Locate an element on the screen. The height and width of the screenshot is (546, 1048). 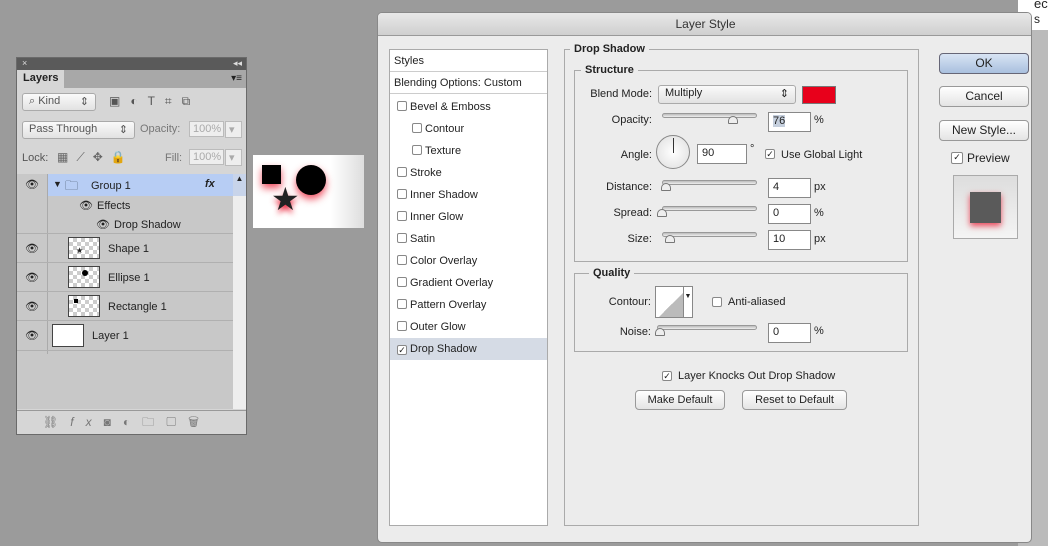
shadow-color-swatch is located at coordinates (819, 95).